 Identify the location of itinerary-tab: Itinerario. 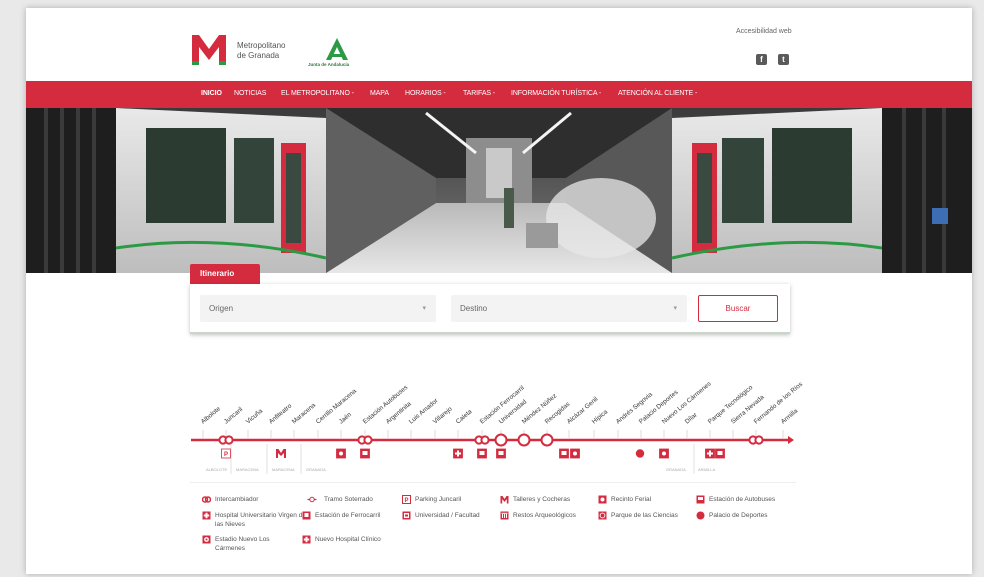
(225, 274).